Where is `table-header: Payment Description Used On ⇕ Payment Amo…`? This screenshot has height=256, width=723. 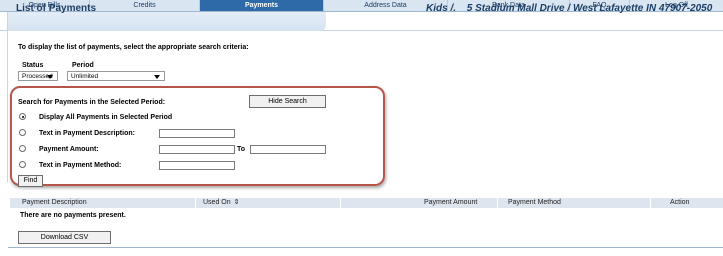 table-header: Payment Description Used On ⇕ Payment Amo… is located at coordinates (366, 203).